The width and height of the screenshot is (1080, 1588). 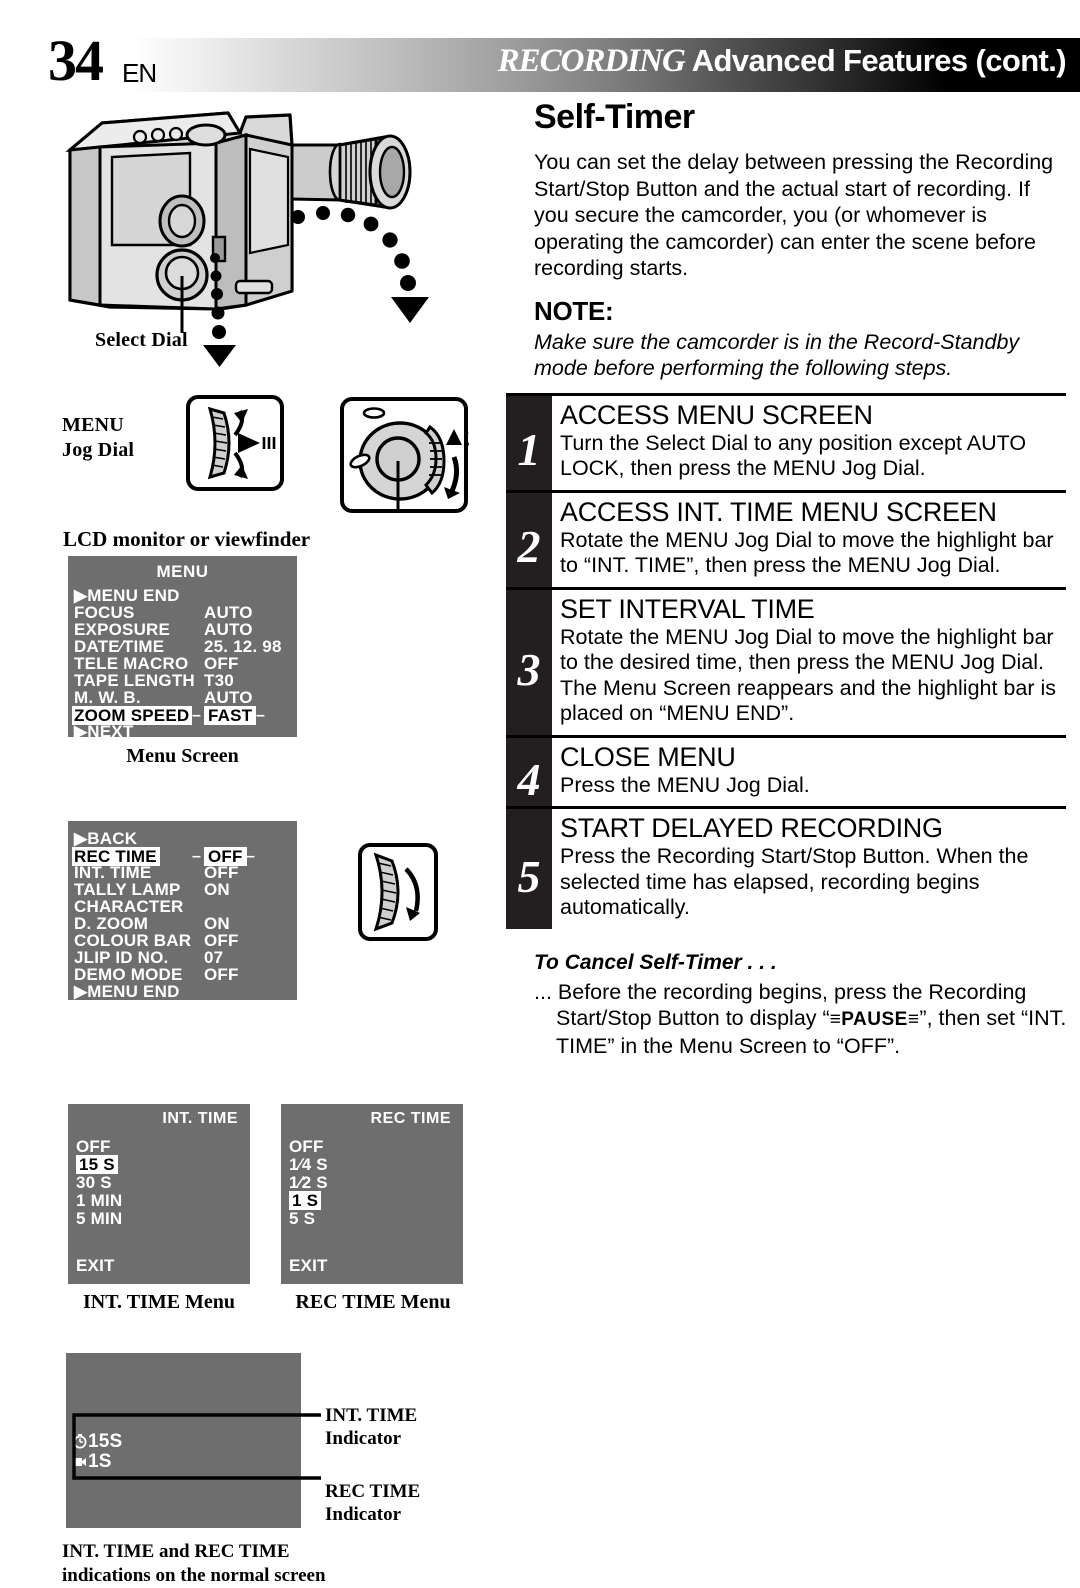 I want to click on osd-menu-row: ▶NEXT, so click(x=185, y=731).